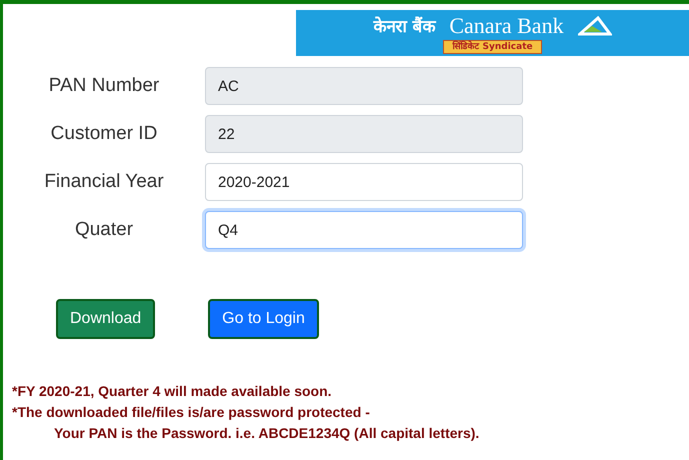 The image size is (689, 460). Describe the element at coordinates (104, 134) in the screenshot. I see `field-label: Customer ID` at that location.